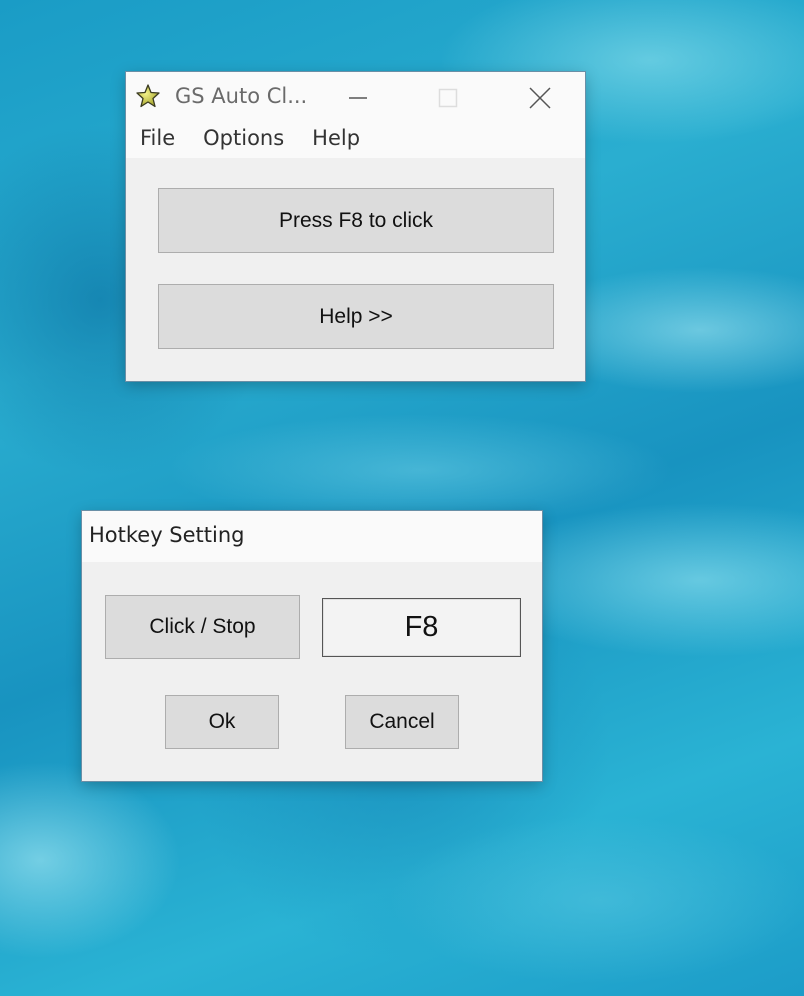 Image resolution: width=804 pixels, height=996 pixels. I want to click on star-icon, so click(148, 96).